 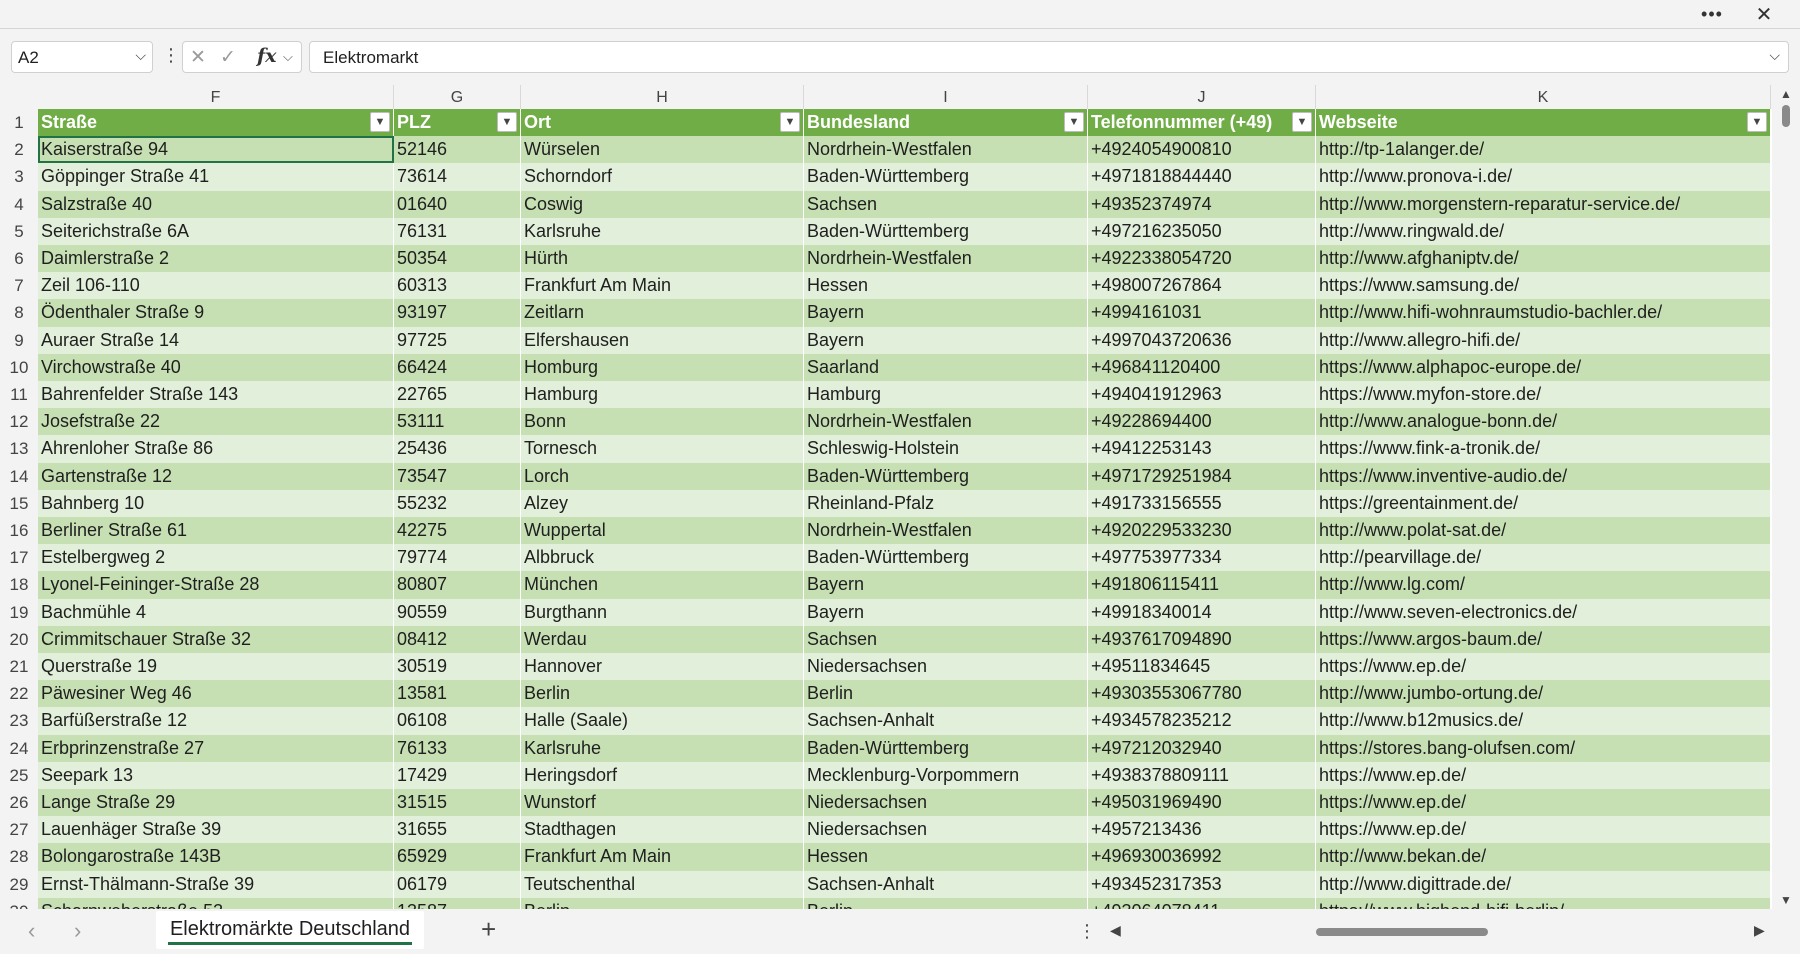 I want to click on table-cell: Heringsdorf, so click(x=662, y=775).